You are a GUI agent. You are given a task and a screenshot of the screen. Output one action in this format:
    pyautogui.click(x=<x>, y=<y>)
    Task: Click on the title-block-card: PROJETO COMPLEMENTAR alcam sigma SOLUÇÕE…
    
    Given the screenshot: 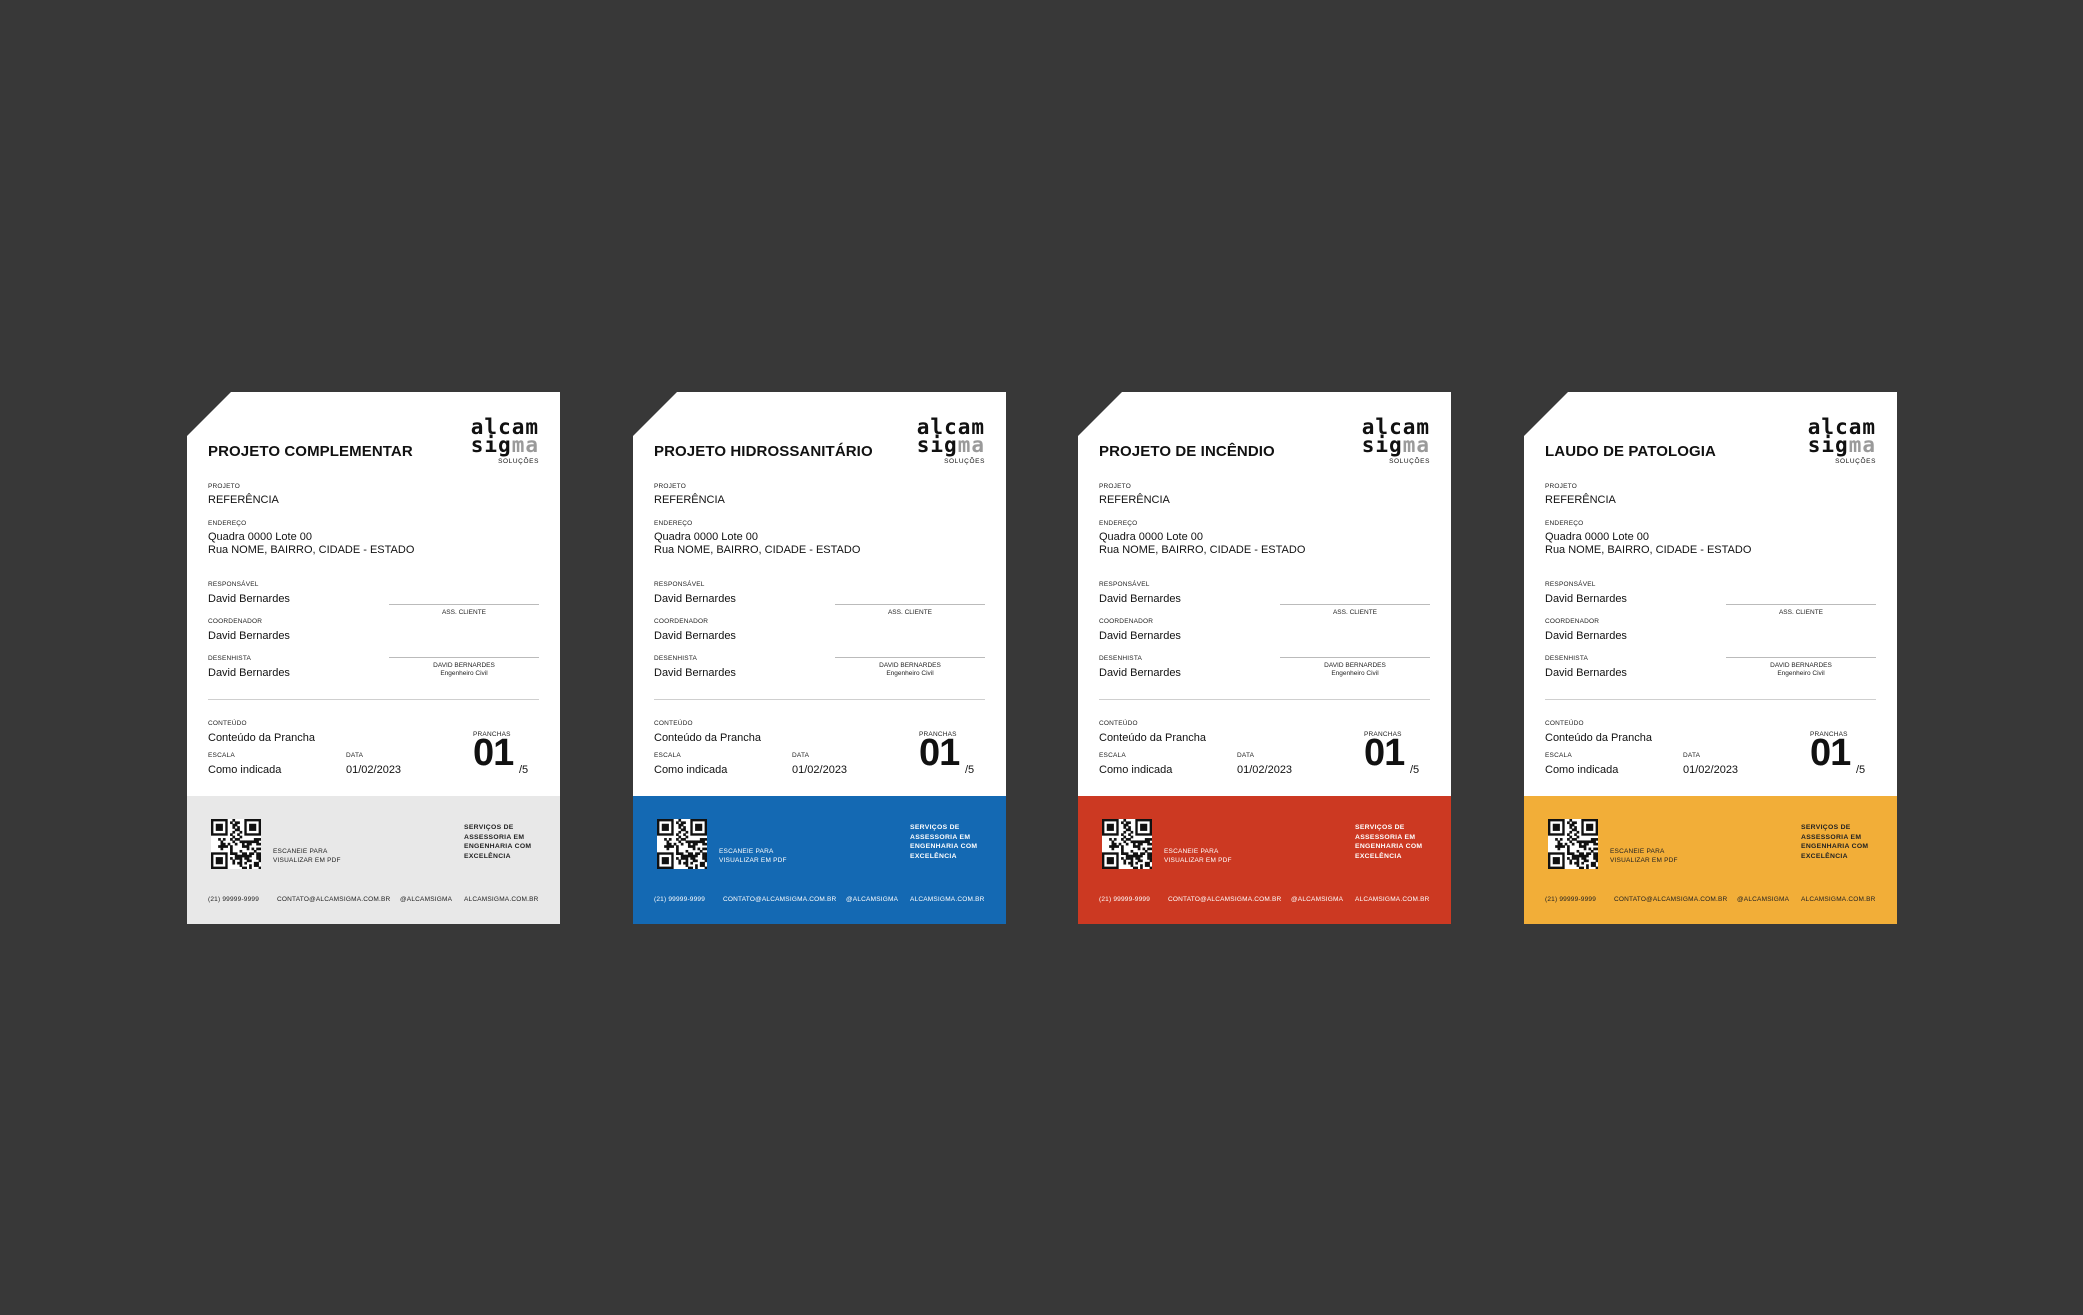 What is the action you would take?
    pyautogui.click(x=373, y=658)
    